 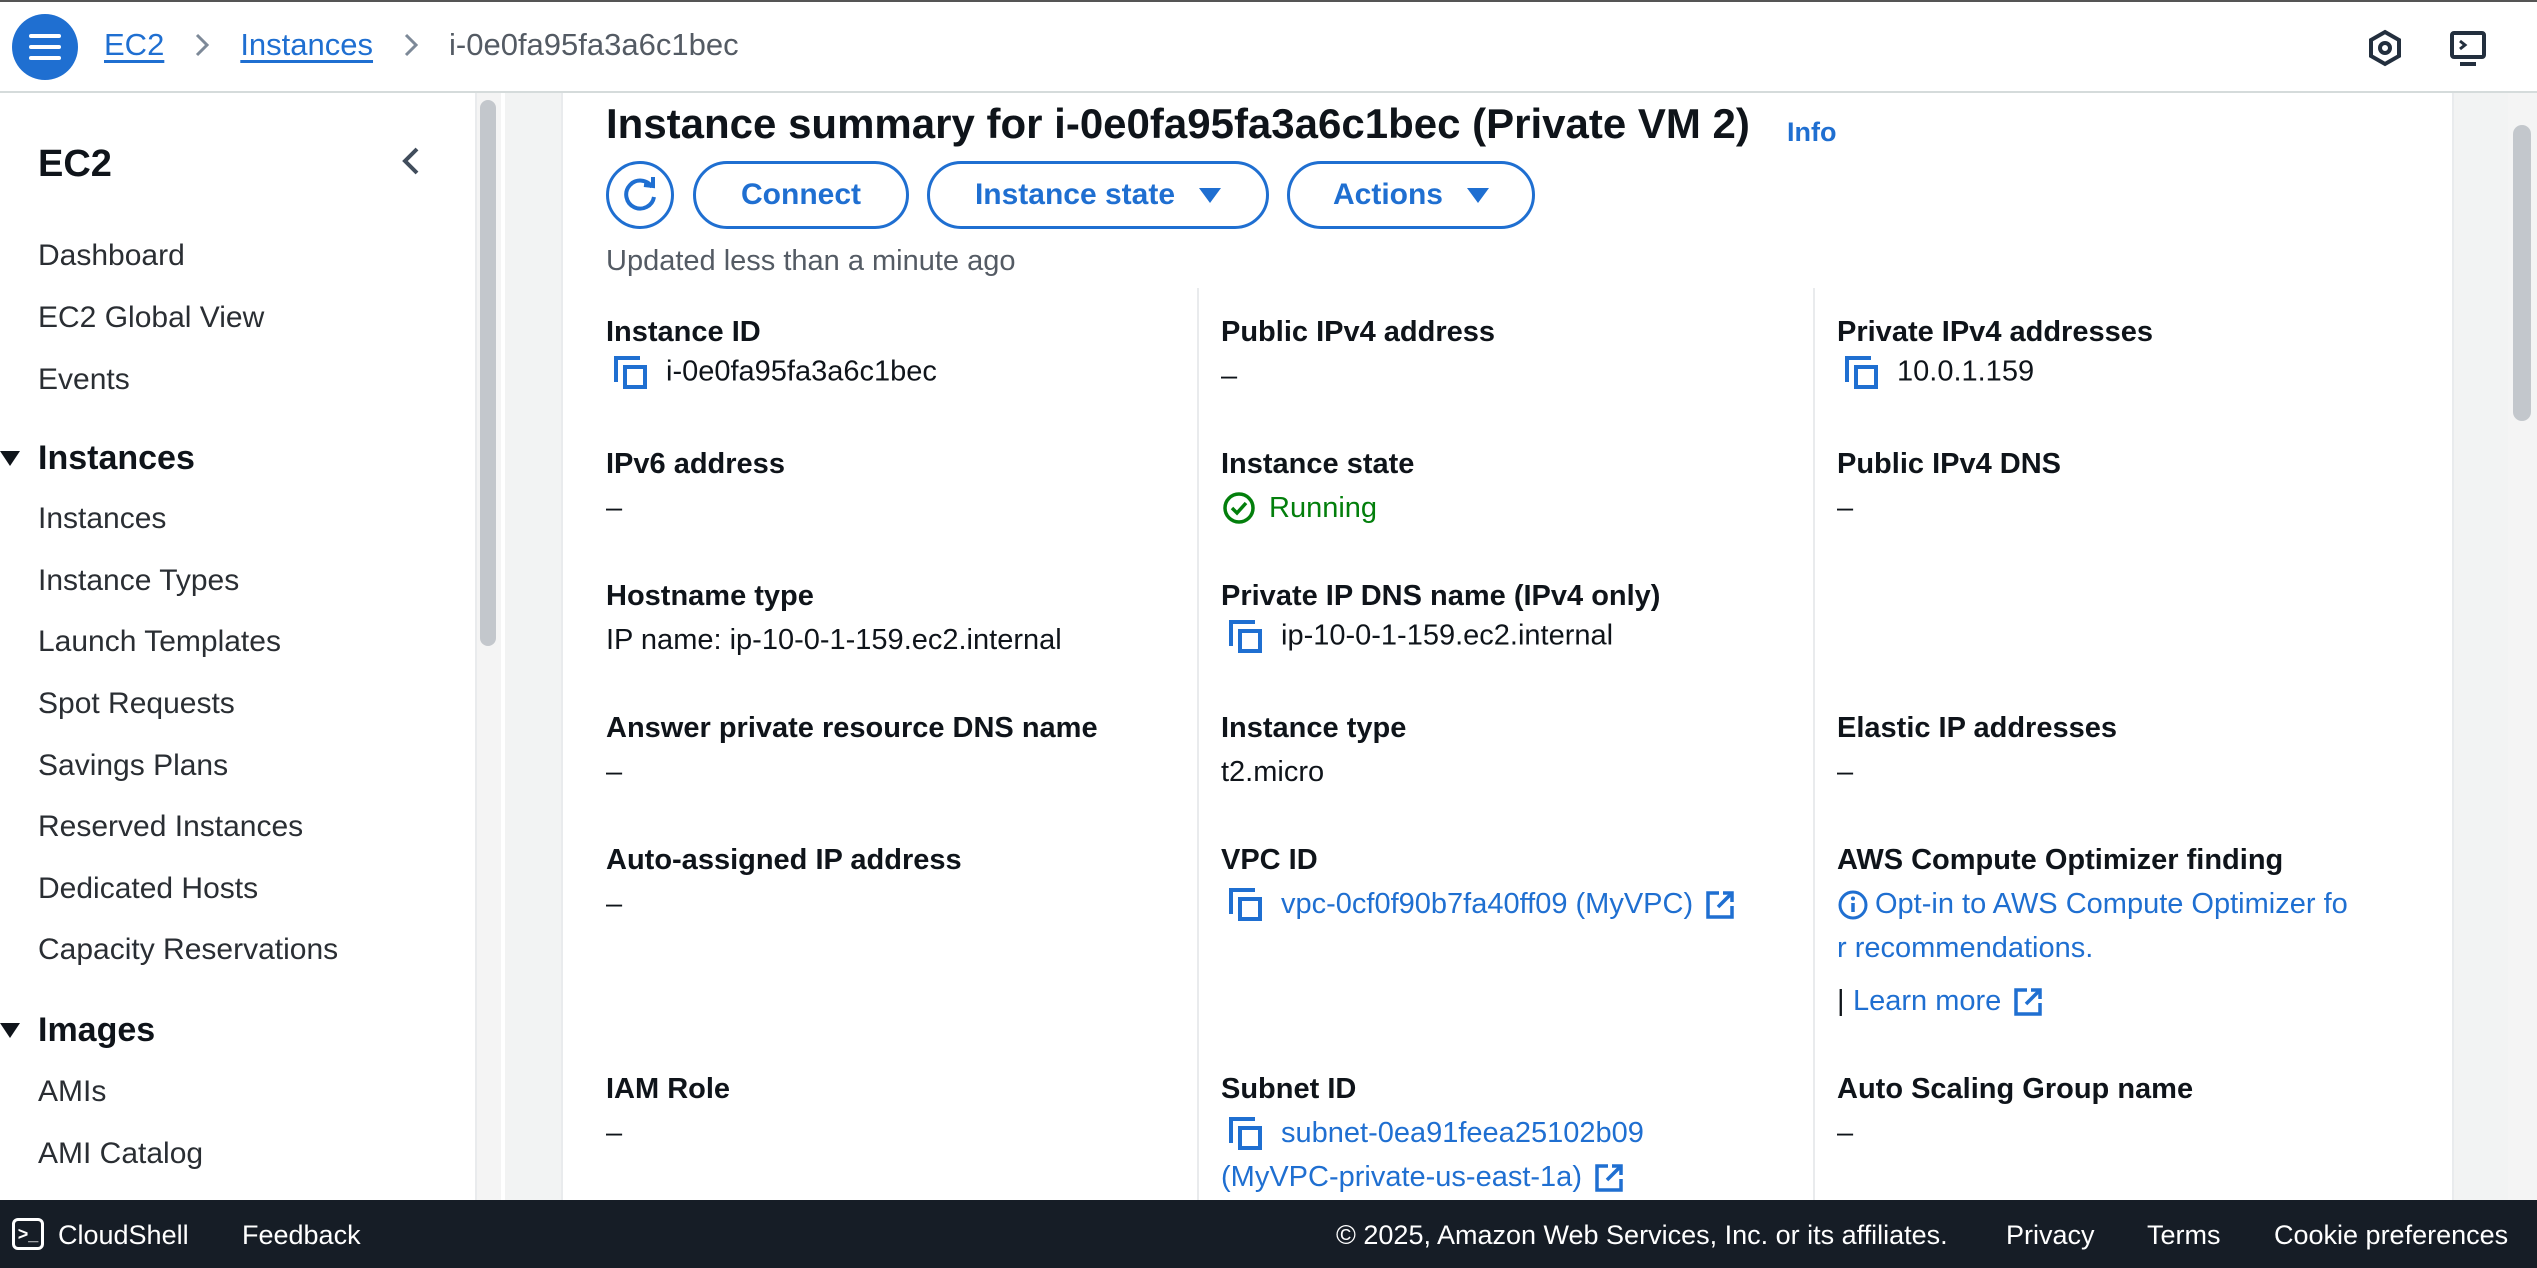 I want to click on connect-button-label: Connect, so click(x=801, y=194).